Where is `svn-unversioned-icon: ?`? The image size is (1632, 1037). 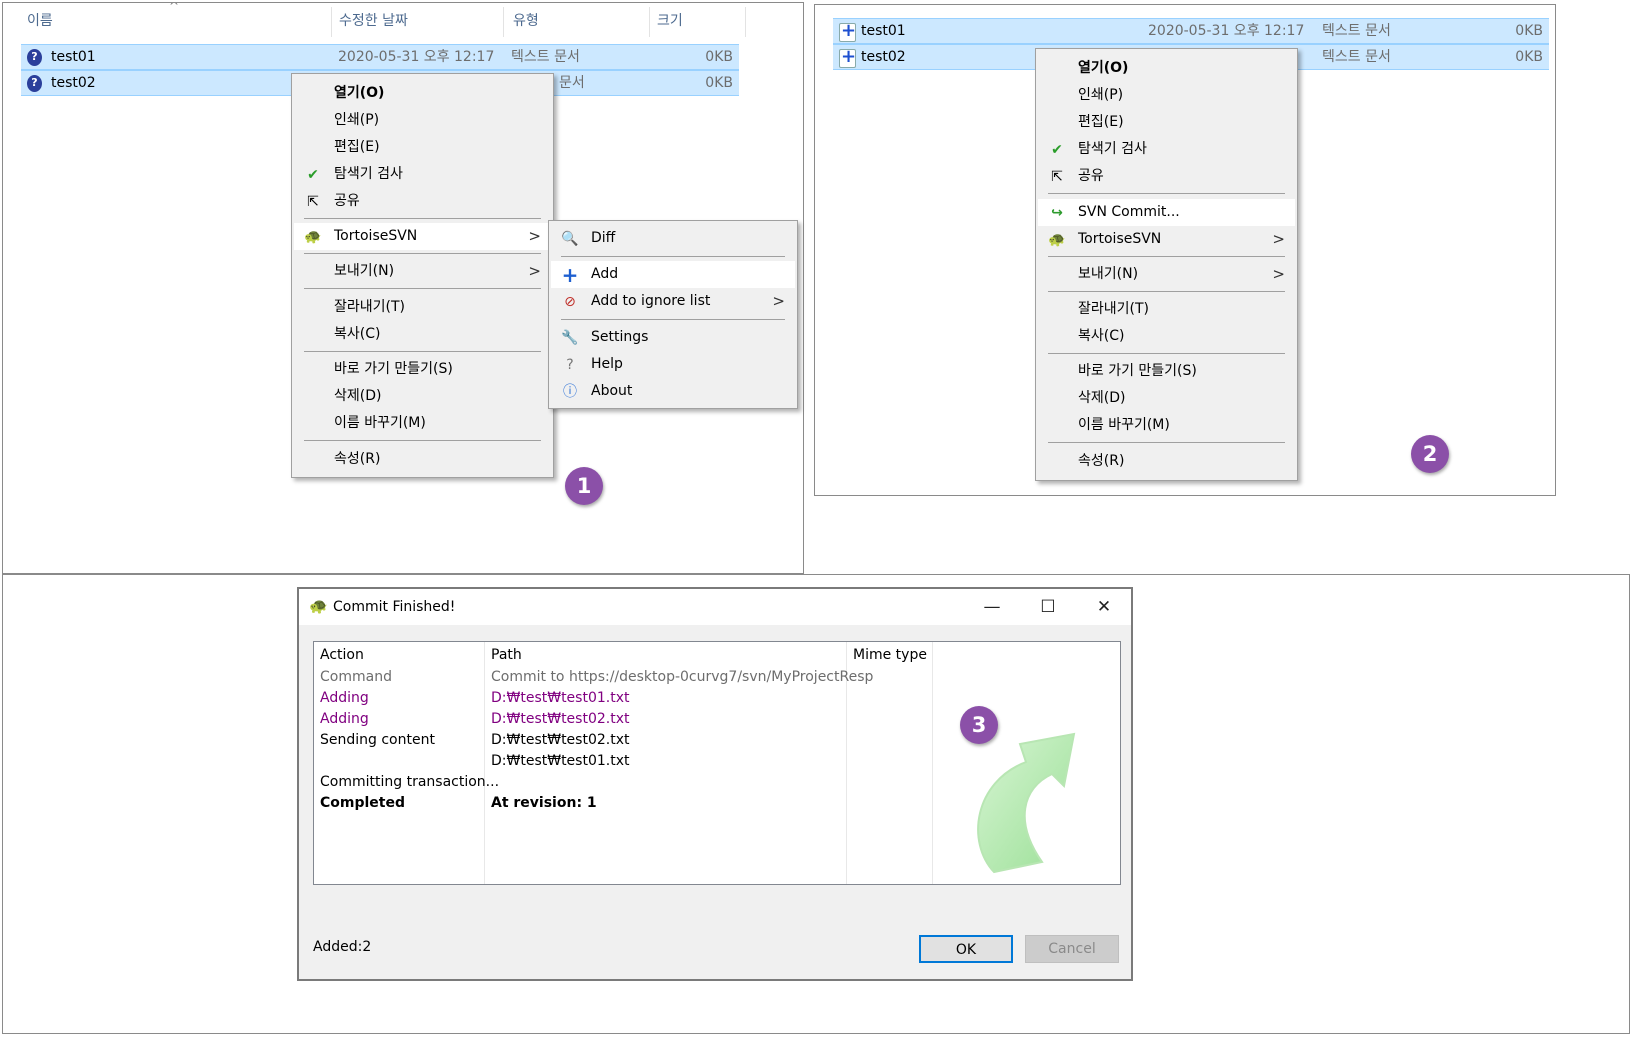 svn-unversioned-icon: ? is located at coordinates (34, 57).